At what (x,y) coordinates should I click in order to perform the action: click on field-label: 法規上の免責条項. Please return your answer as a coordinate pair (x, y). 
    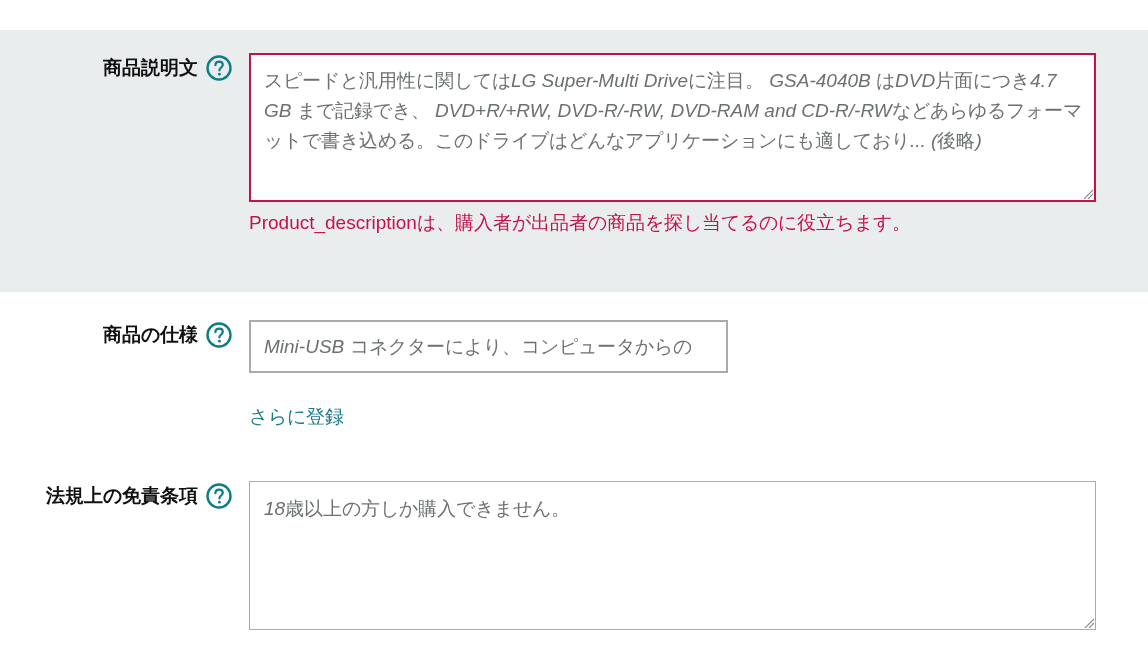
    Looking at the image, I should click on (122, 496).